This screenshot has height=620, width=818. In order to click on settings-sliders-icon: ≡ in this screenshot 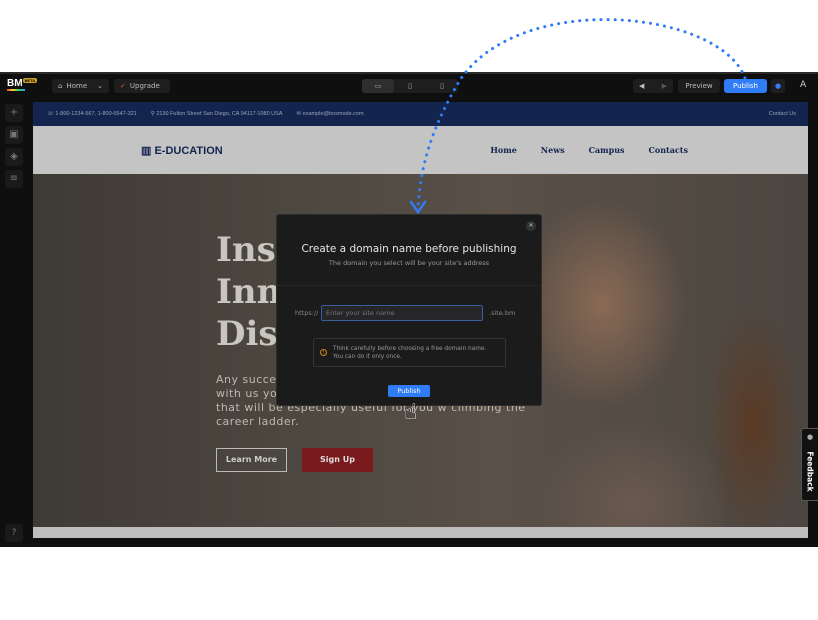, I will do `click(14, 179)`.